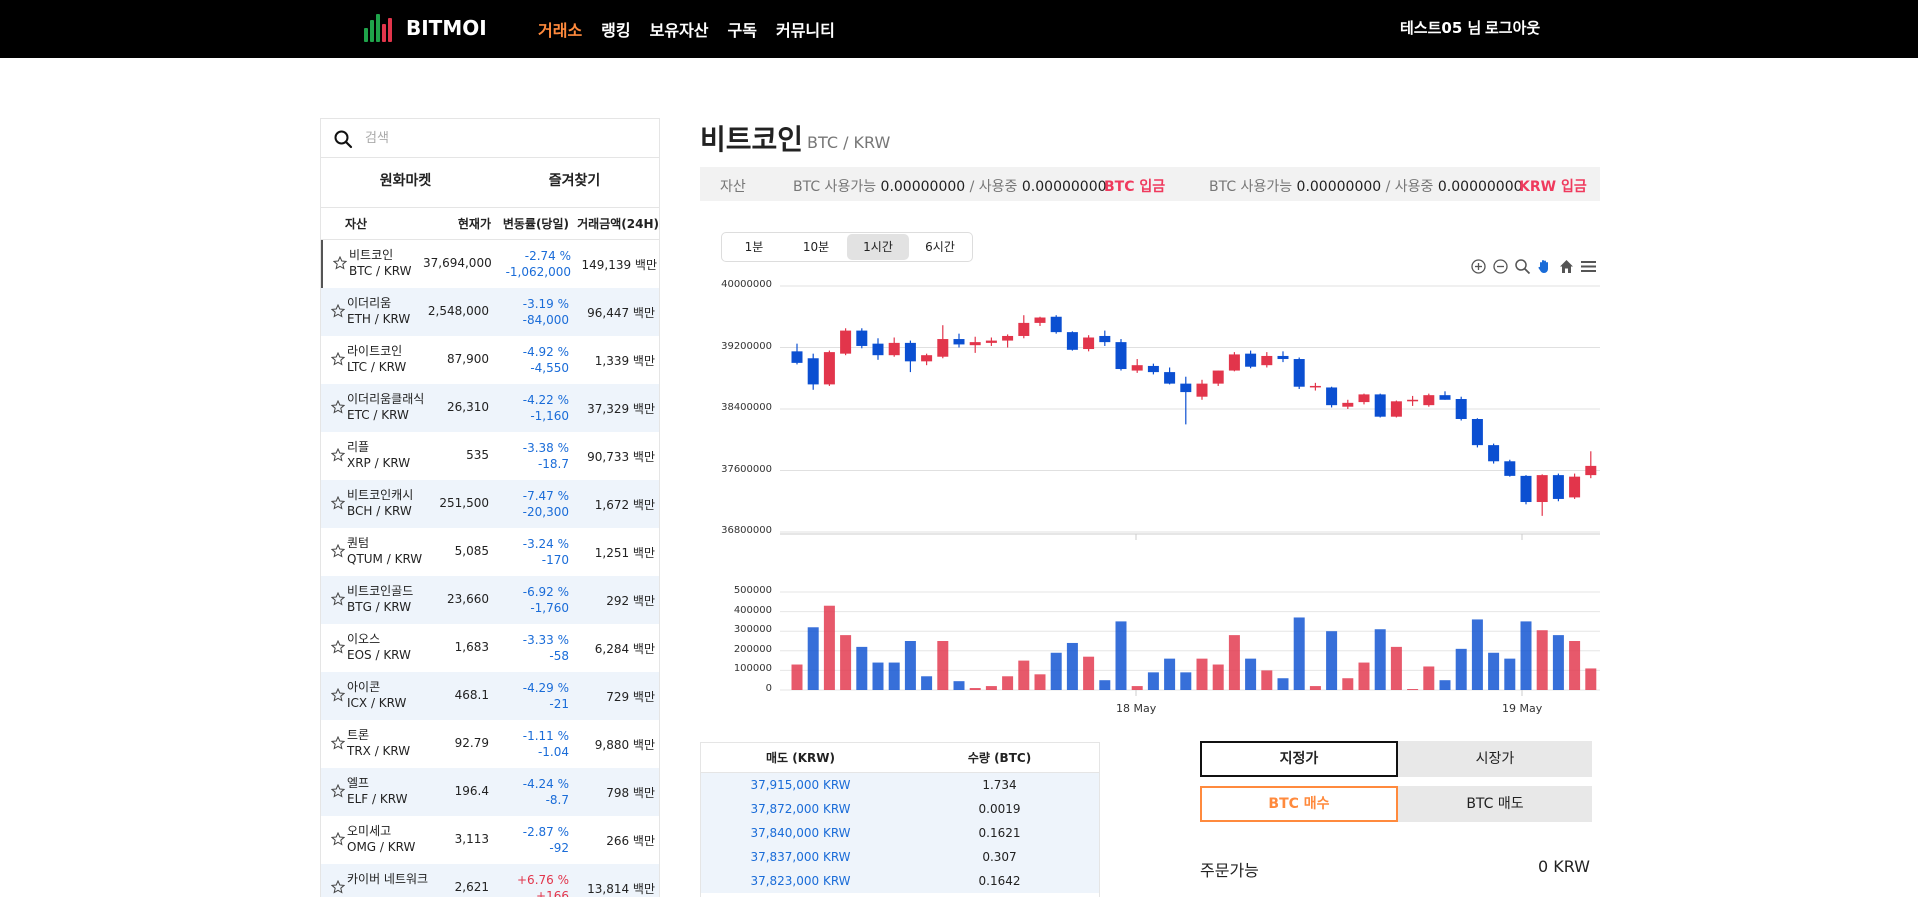 The height and width of the screenshot is (897, 1918). I want to click on coin-change: -4.22 % -1,160, so click(529, 408).